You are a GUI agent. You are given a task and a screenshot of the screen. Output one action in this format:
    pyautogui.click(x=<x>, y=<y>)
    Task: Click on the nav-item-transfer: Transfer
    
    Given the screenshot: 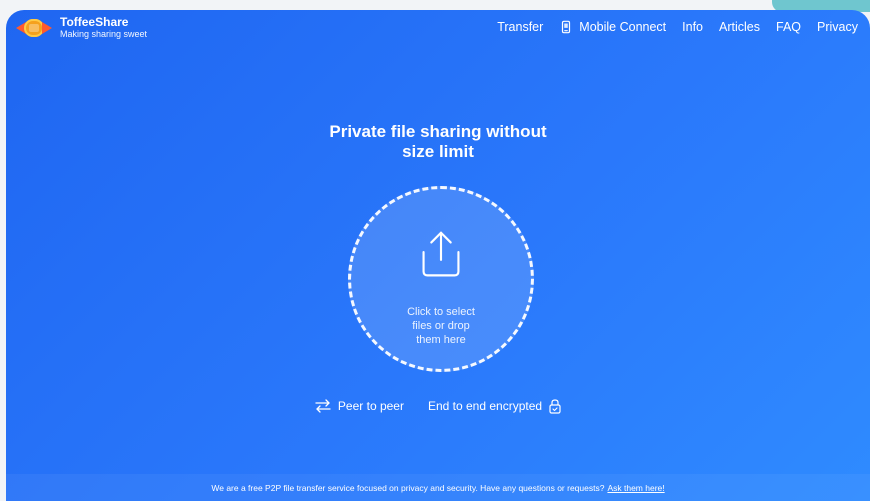 What is the action you would take?
    pyautogui.click(x=520, y=27)
    